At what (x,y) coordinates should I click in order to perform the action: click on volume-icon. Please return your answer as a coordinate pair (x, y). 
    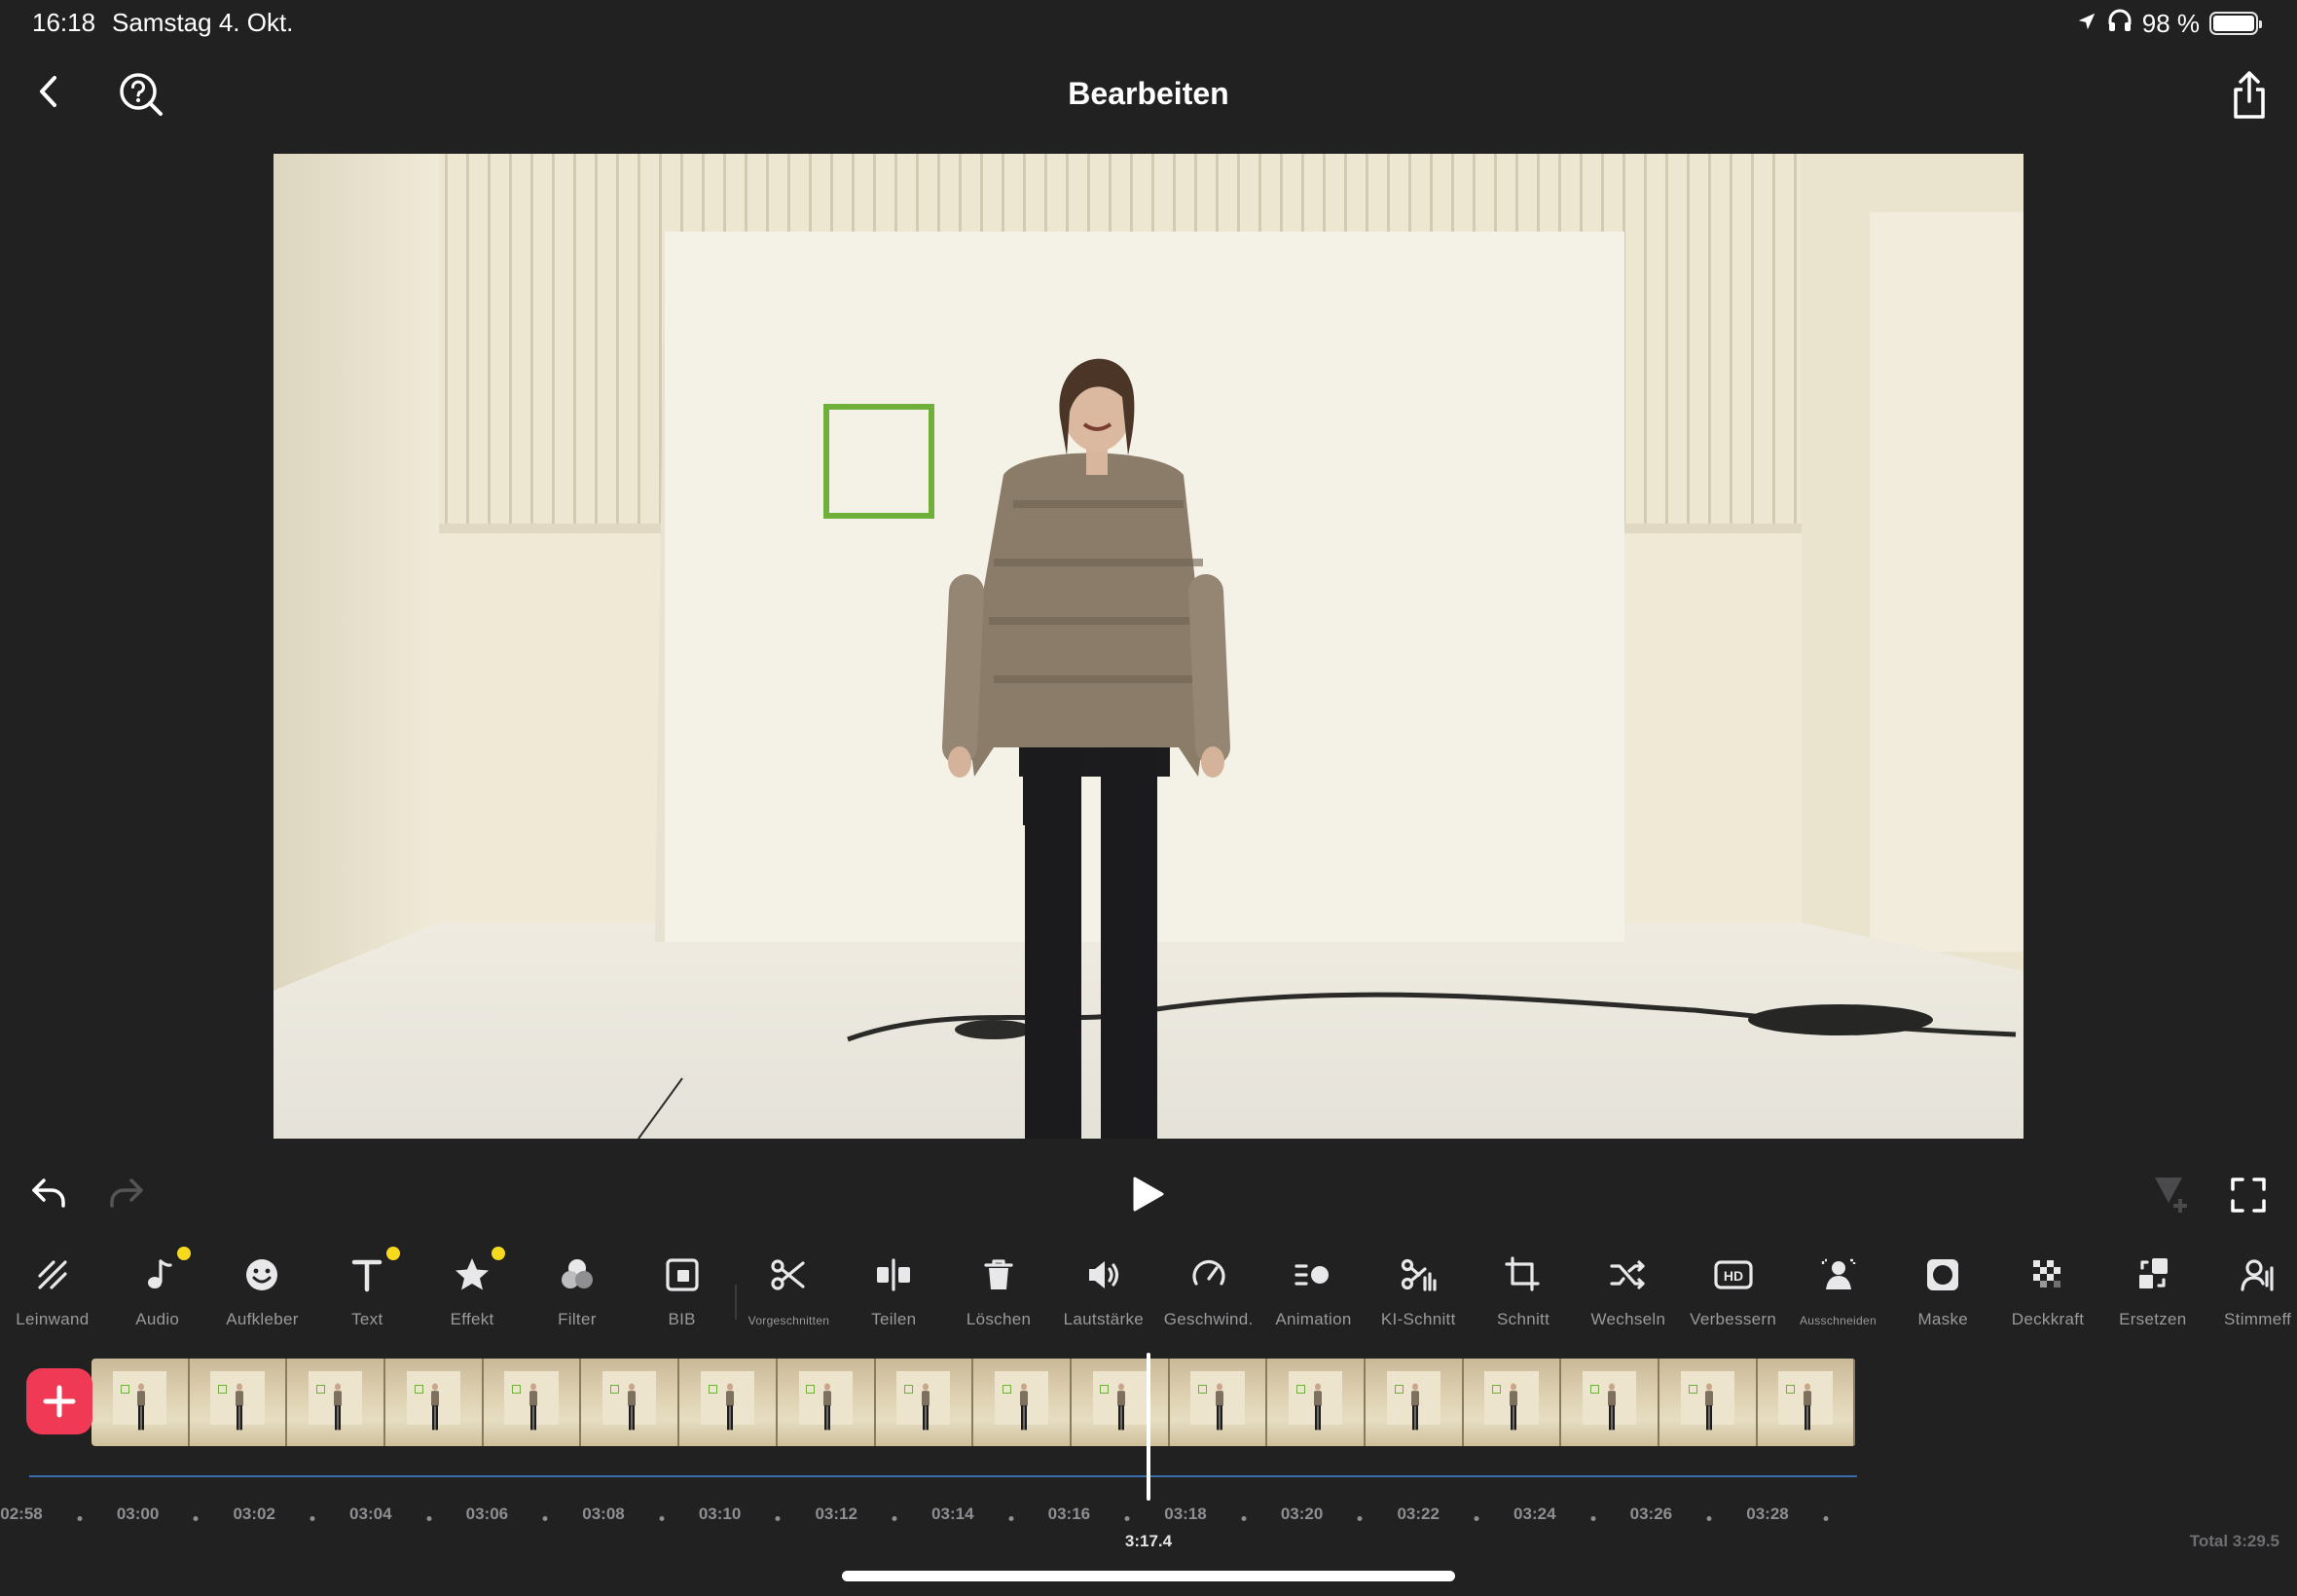
    Looking at the image, I should click on (1104, 1275).